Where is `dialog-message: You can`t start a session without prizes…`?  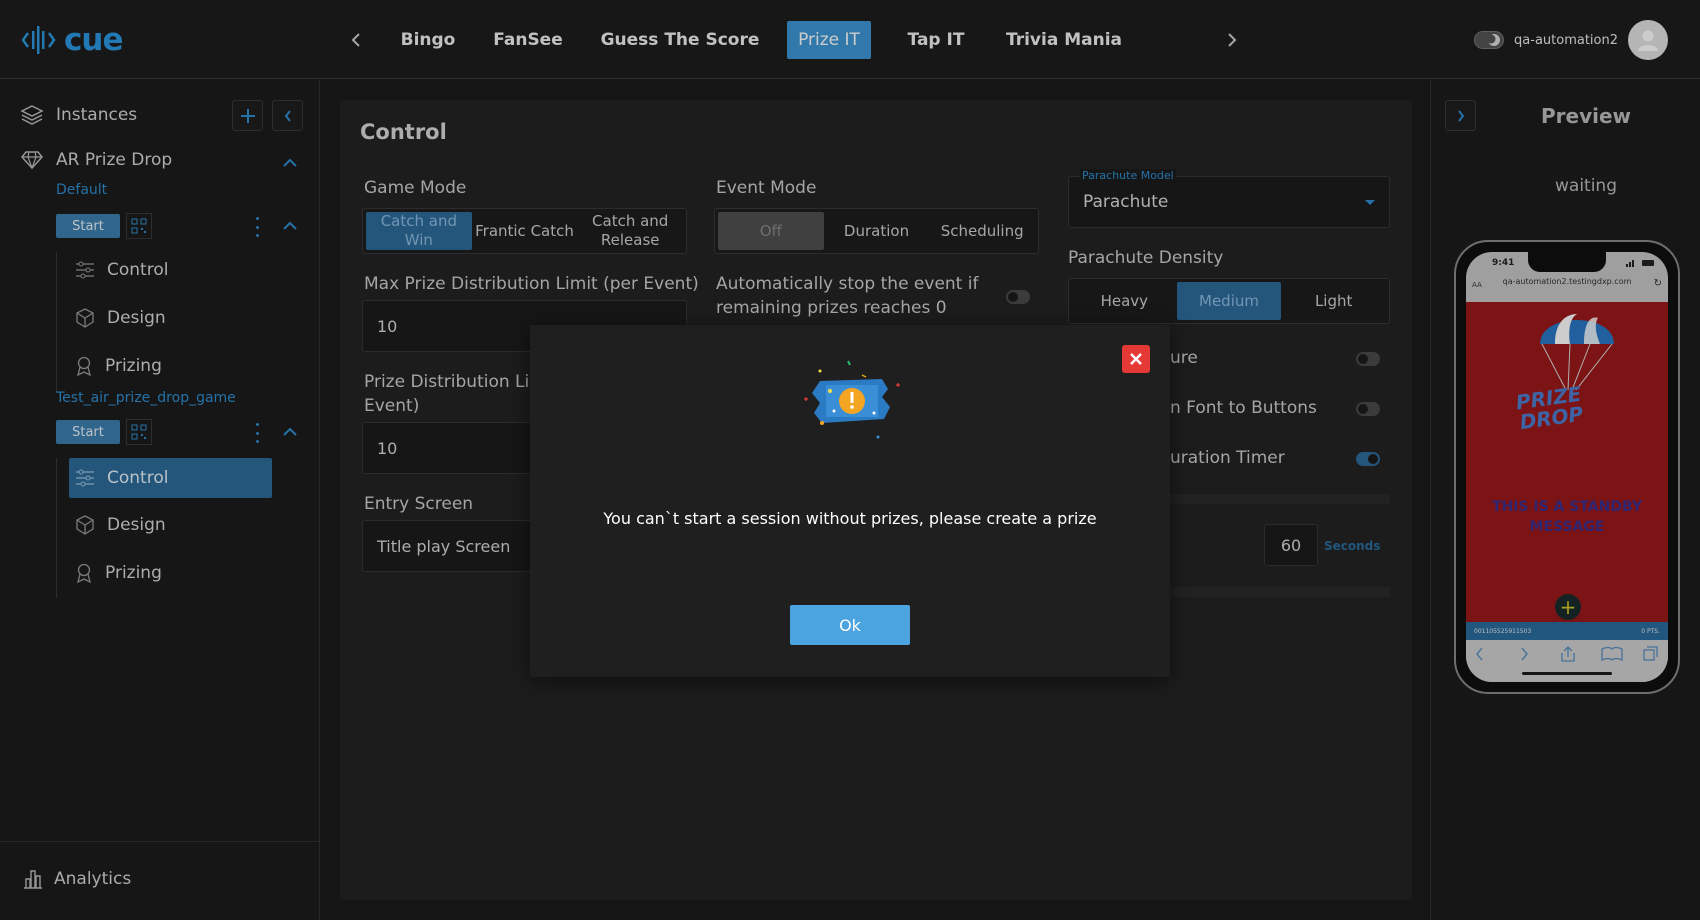
dialog-message: You can`t start a session without prizes… is located at coordinates (850, 518).